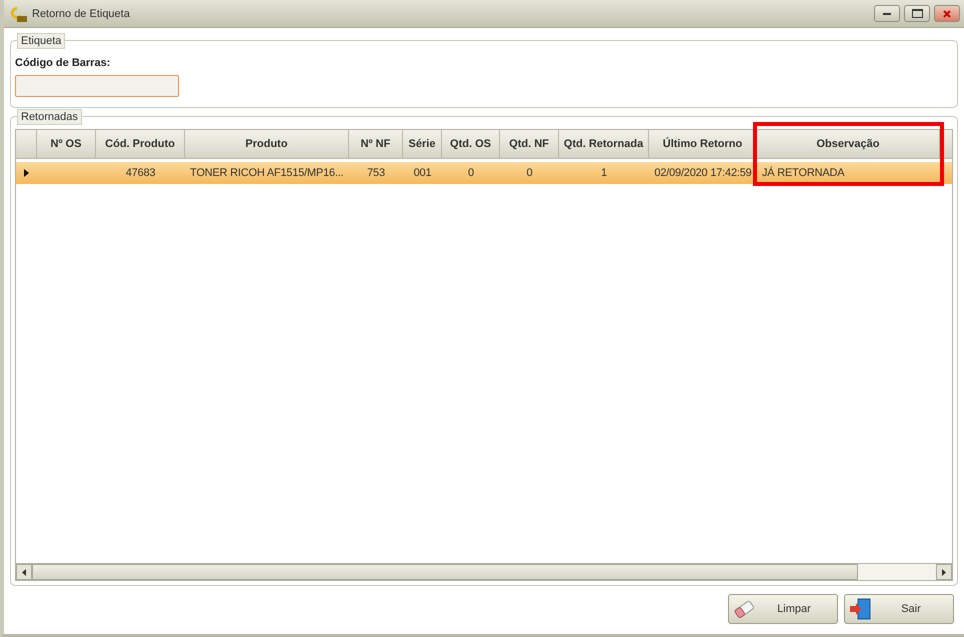 This screenshot has width=964, height=637. Describe the element at coordinates (140, 144) in the screenshot. I see `column-header: Cód. Produto` at that location.